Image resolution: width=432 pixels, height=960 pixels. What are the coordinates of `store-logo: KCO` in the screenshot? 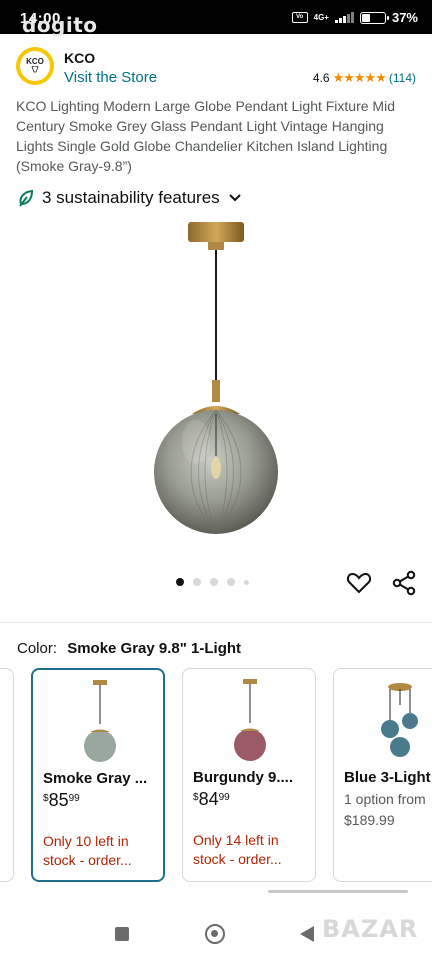 It's located at (35, 66).